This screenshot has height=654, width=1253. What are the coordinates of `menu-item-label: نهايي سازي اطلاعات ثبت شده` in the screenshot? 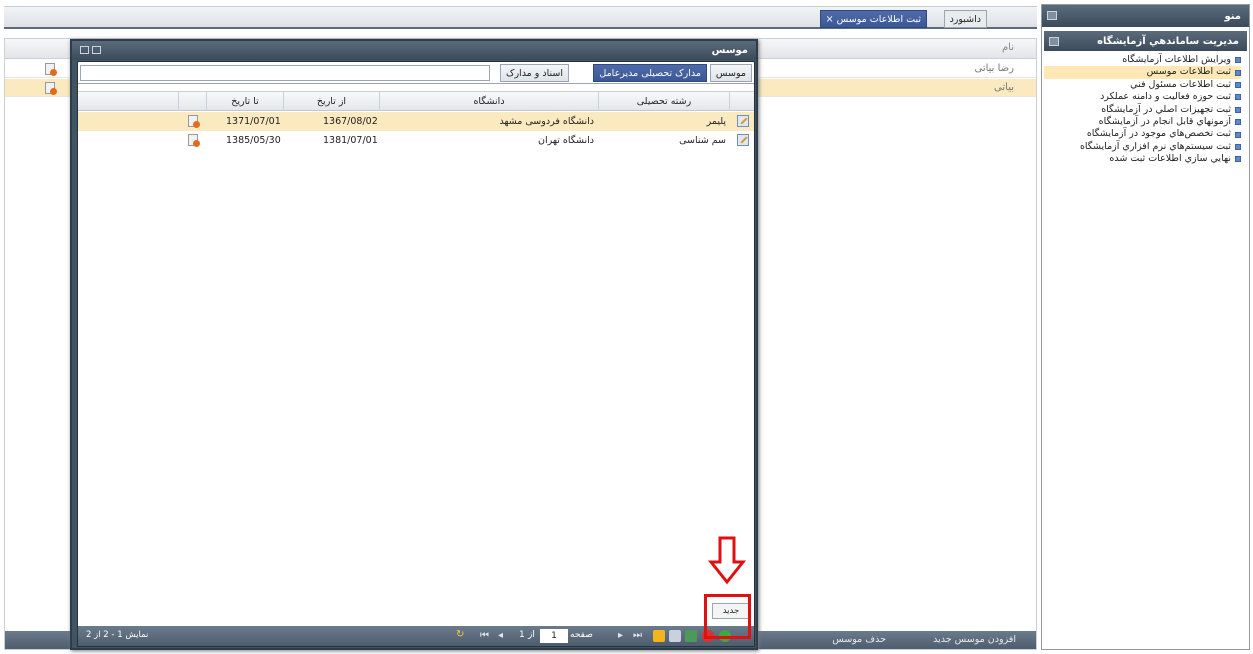 It's located at (1170, 159).